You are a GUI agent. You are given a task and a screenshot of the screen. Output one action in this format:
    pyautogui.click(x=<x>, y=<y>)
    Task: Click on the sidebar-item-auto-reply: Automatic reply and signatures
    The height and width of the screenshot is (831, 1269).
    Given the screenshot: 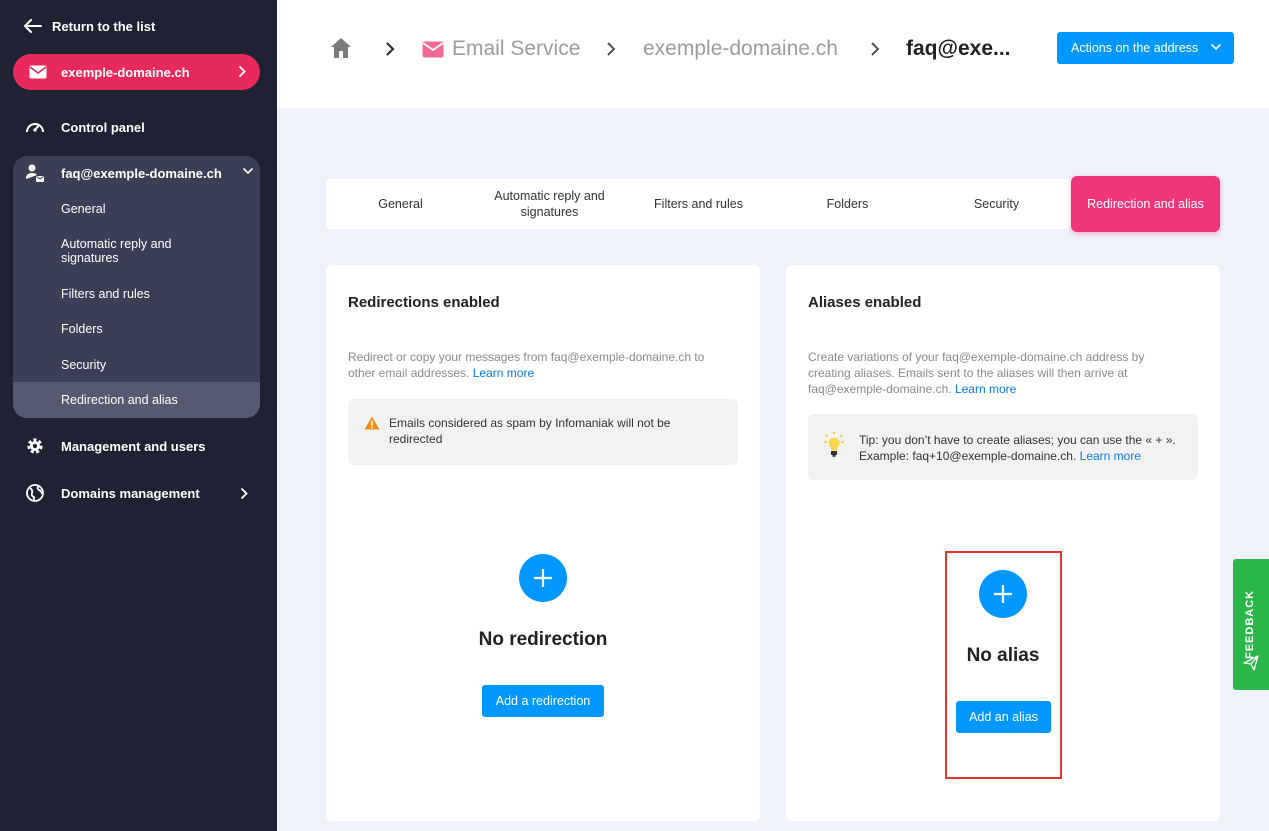 What is the action you would take?
    pyautogui.click(x=141, y=251)
    